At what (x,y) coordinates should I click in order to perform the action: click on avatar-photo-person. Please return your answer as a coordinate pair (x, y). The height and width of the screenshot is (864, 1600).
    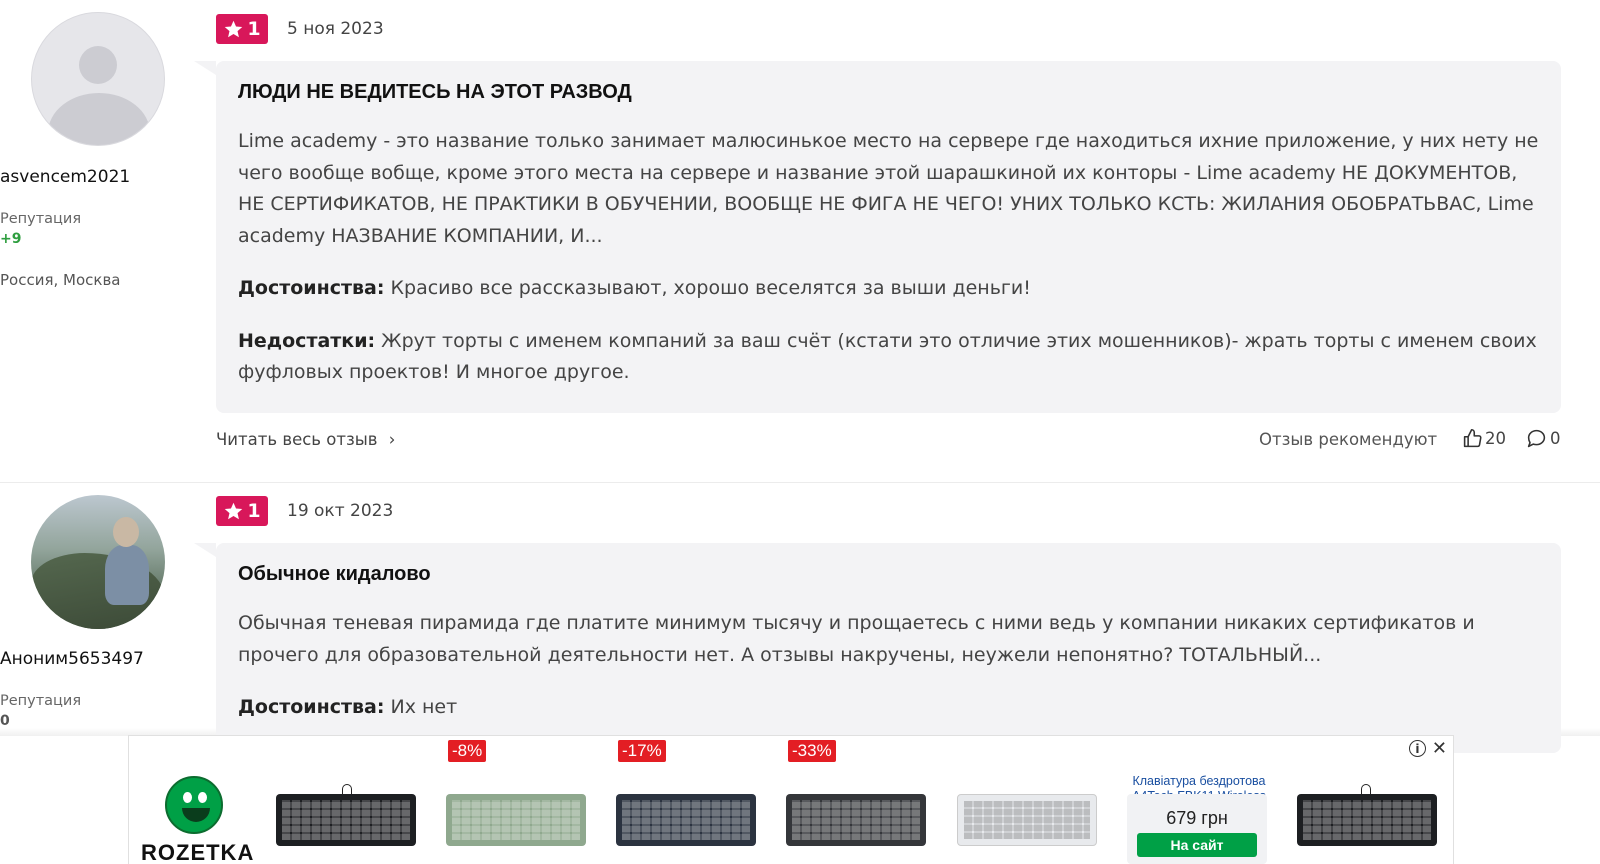
    Looking at the image, I should click on (127, 575).